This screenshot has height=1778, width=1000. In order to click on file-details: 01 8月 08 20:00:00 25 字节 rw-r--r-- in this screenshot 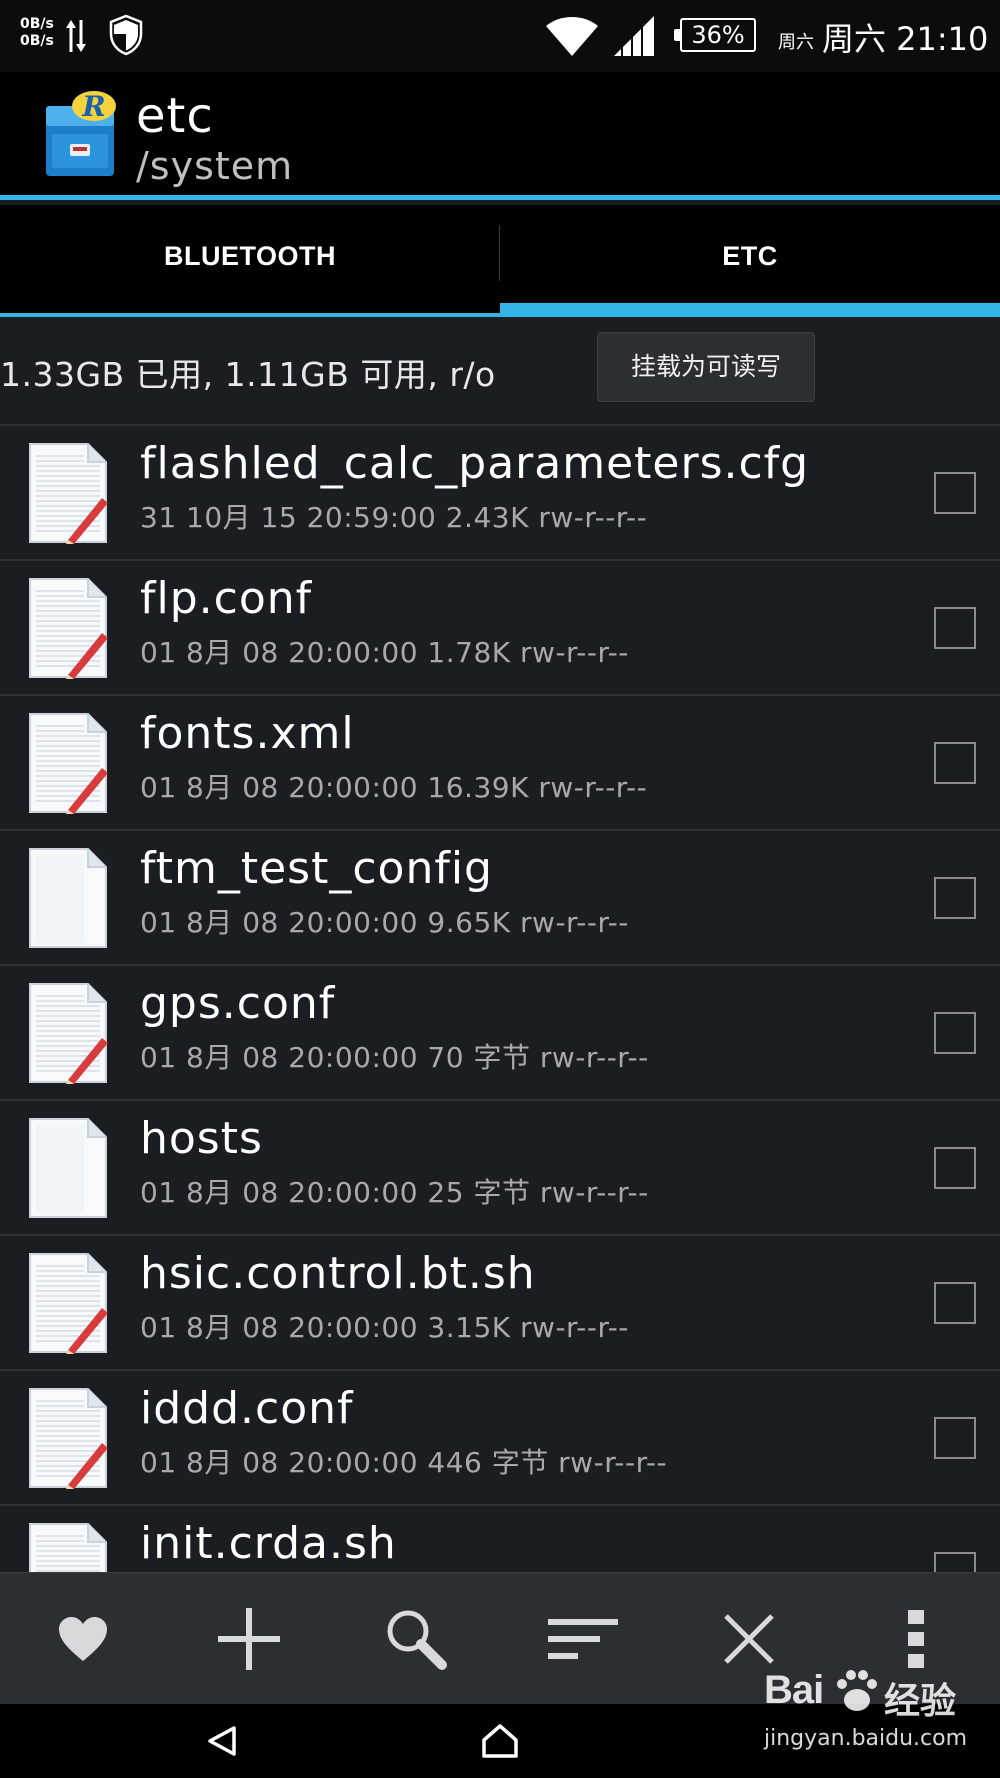, I will do `click(394, 1192)`.